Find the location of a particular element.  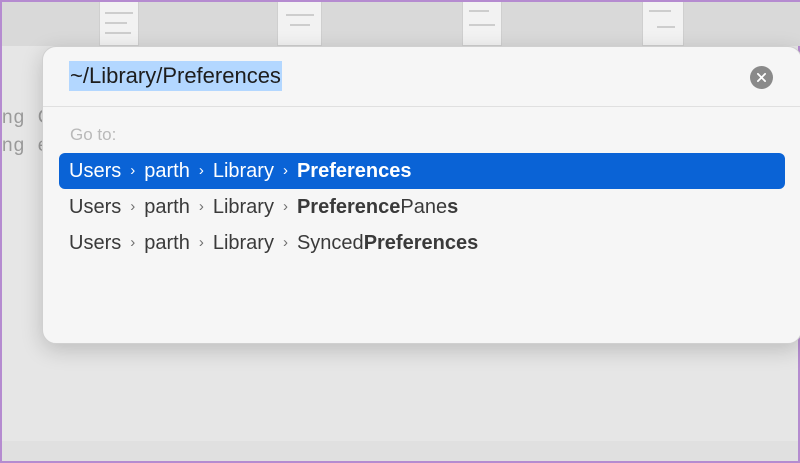

path-component: PreferencePanes is located at coordinates (377, 207).